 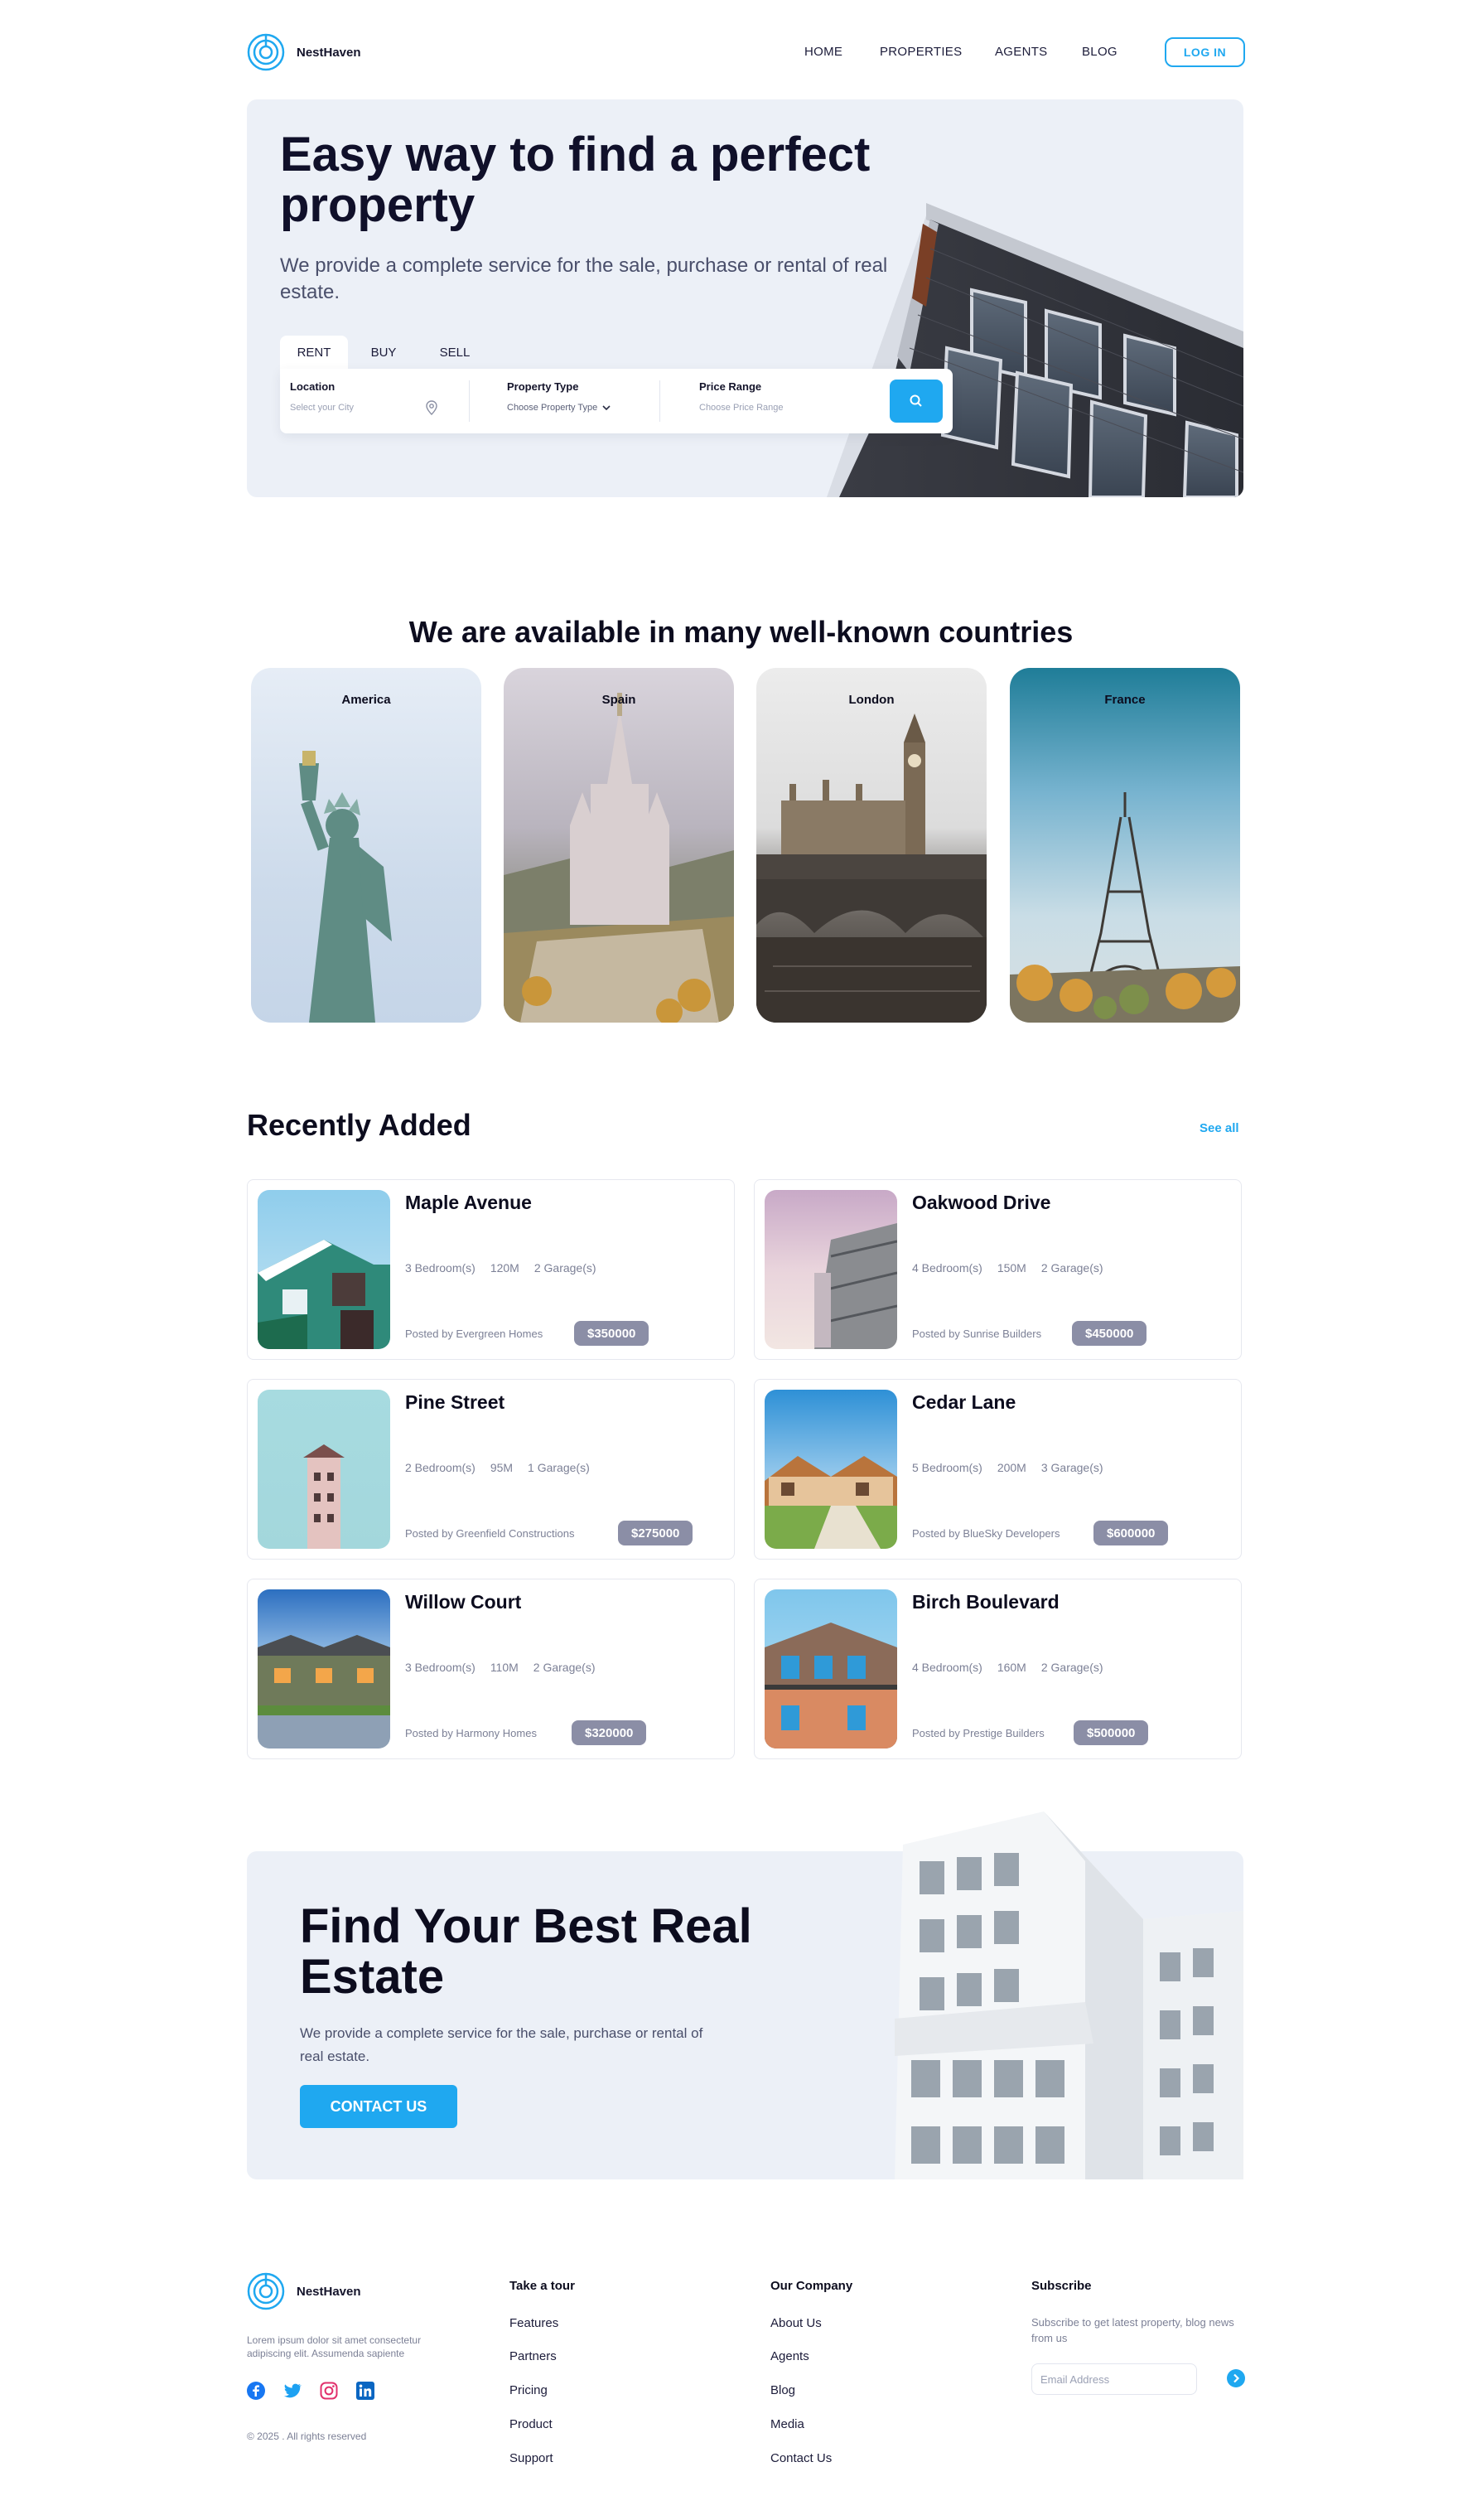 I want to click on size: 120M, so click(x=504, y=1268).